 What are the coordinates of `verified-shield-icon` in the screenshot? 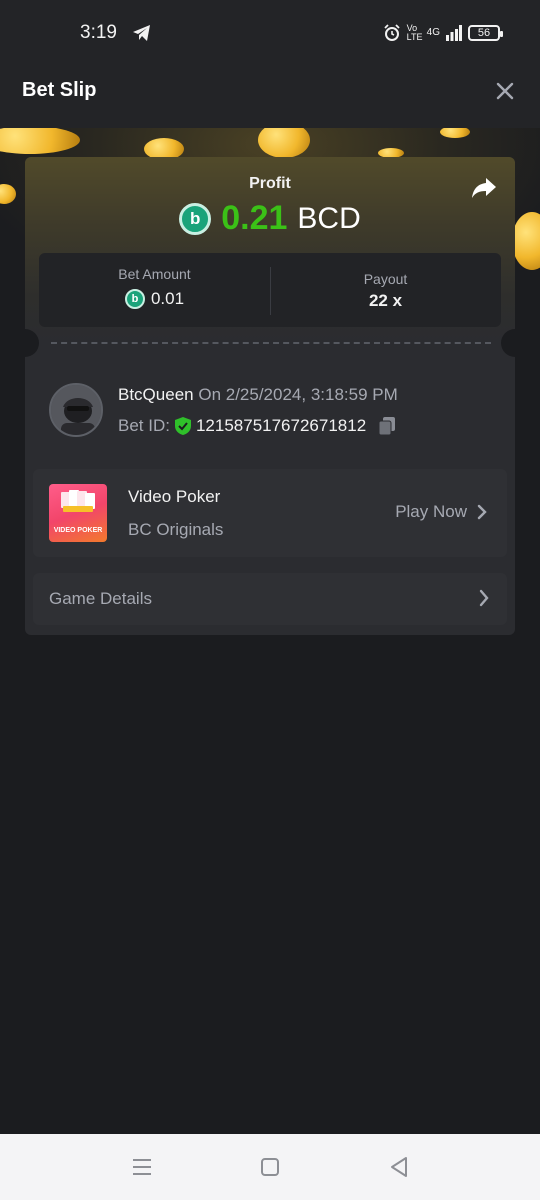 It's located at (182, 426).